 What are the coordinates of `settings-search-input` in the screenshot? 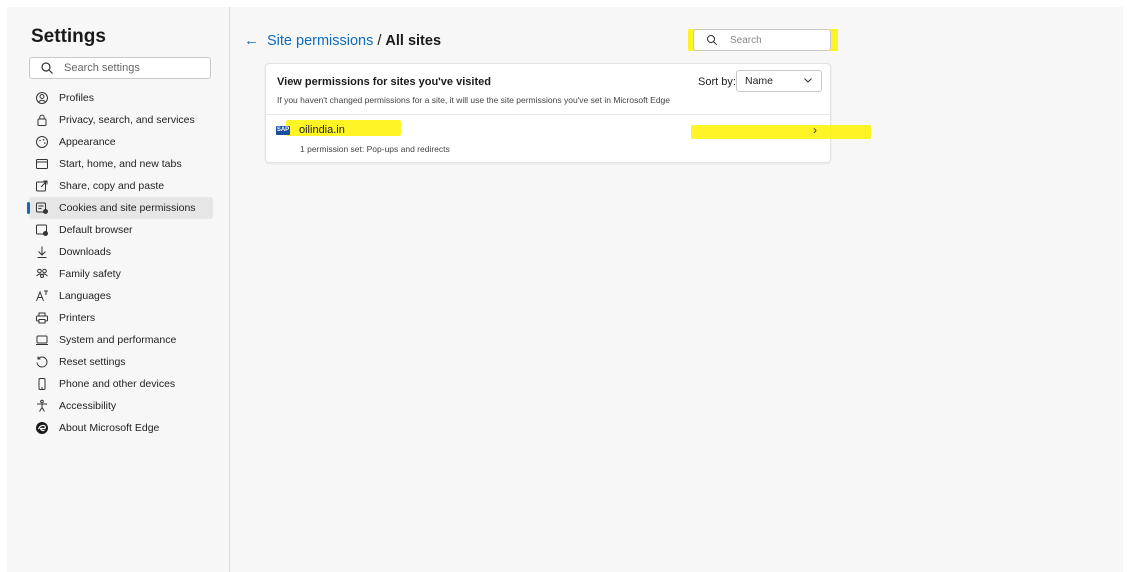 It's located at (134, 68).